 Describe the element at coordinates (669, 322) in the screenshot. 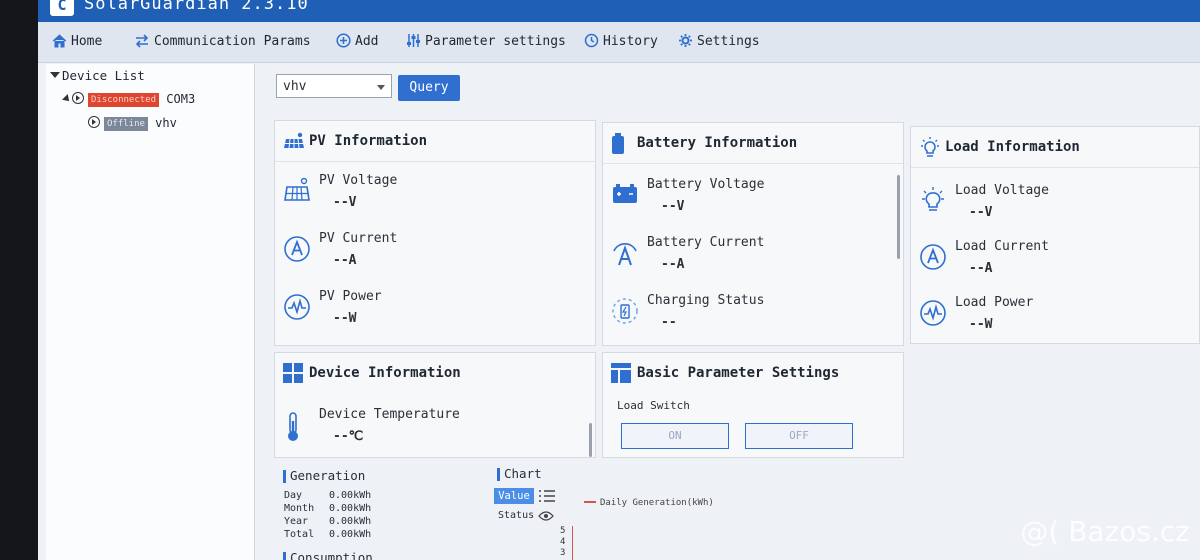

I see `charging-status-value: --` at that location.